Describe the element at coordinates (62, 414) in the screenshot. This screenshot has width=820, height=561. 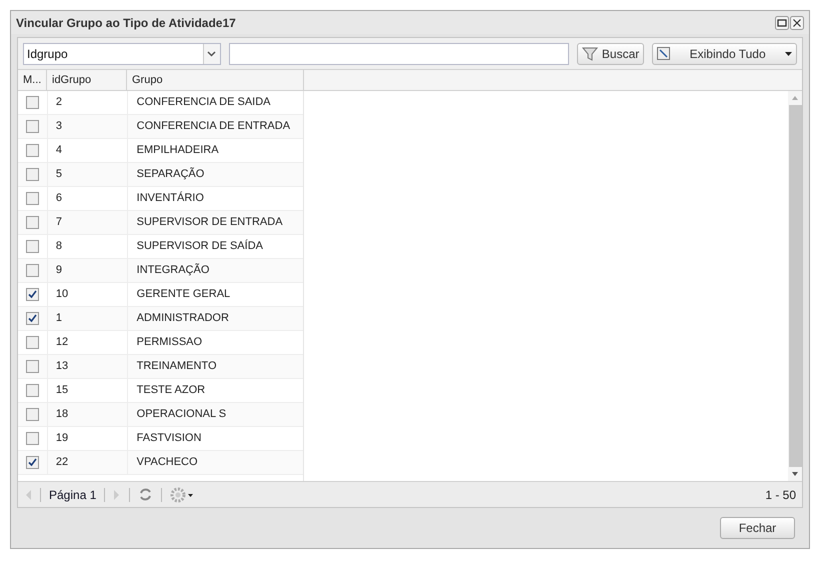
I see `table-cell-text: 18` at that location.